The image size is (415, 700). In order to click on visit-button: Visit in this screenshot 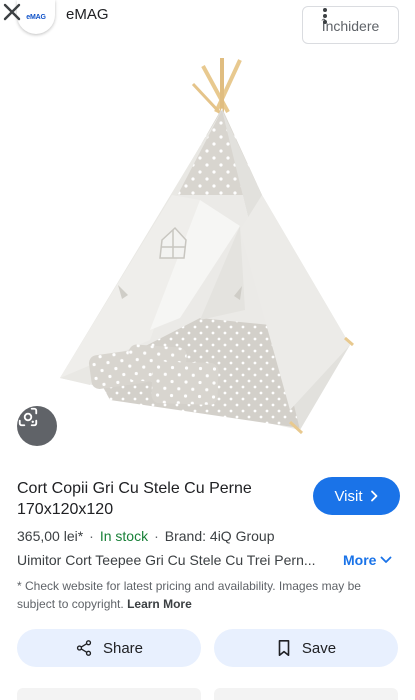, I will do `click(356, 496)`.